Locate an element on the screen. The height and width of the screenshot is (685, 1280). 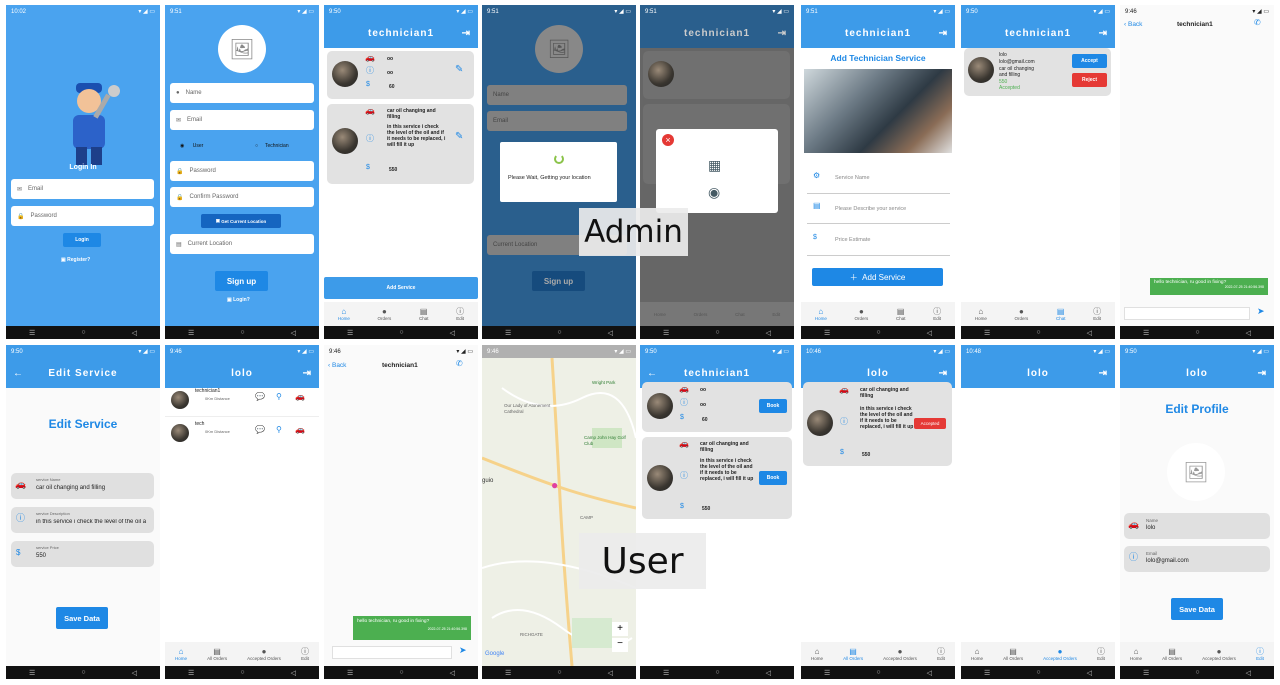
zoom-in-button: + is located at coordinates (620, 629).